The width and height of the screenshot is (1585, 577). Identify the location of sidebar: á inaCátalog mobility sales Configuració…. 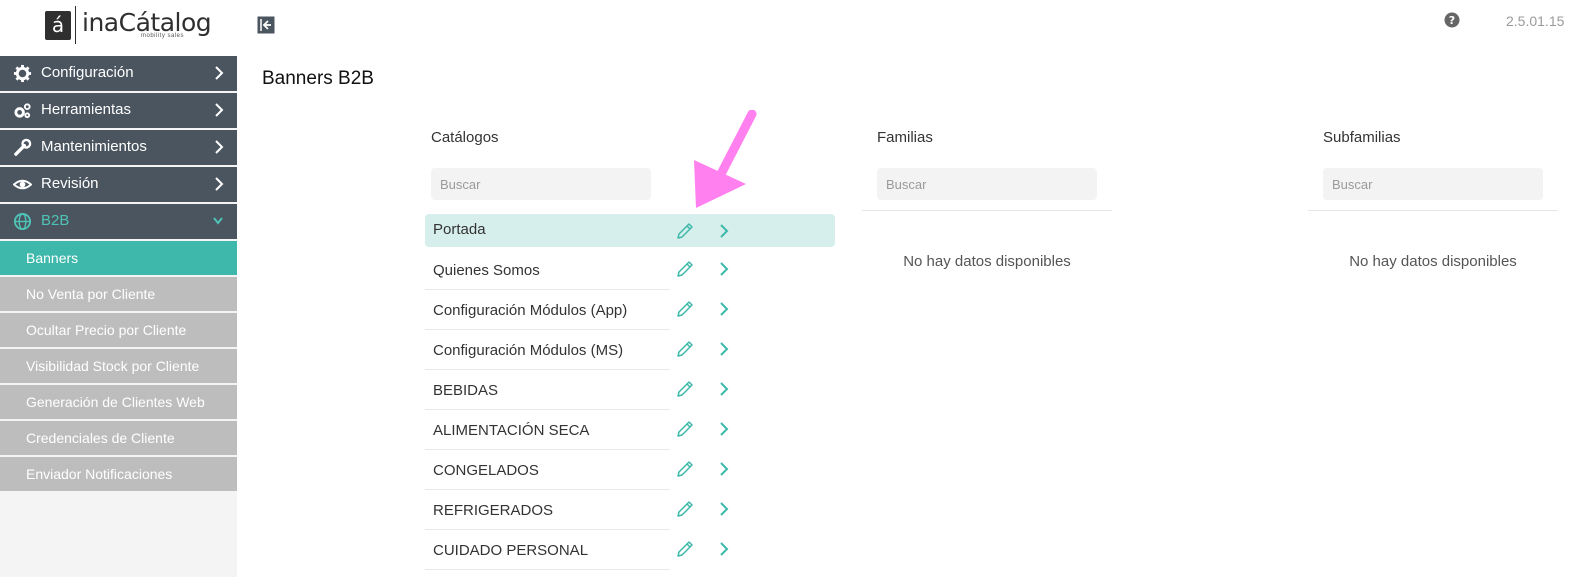
(118, 288).